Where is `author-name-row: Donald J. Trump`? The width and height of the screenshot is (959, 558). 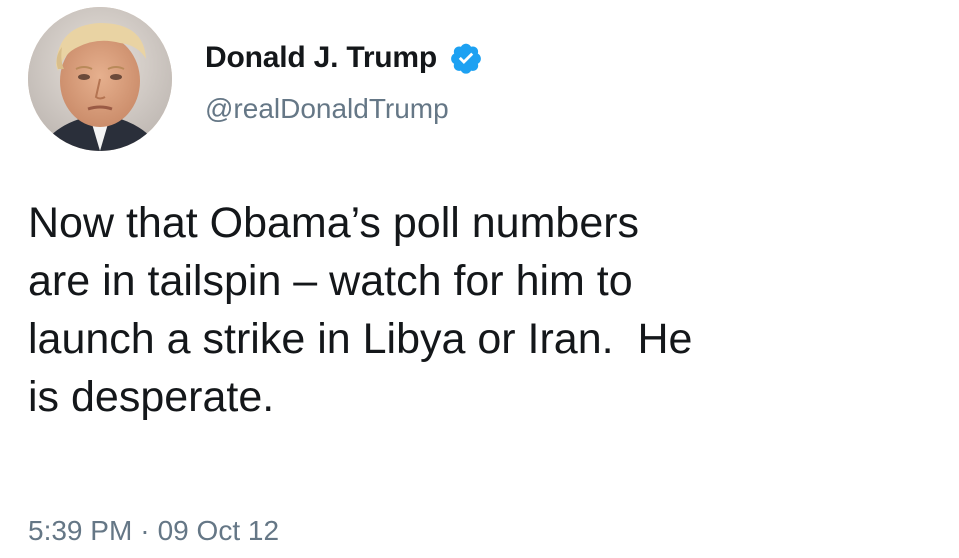
author-name-row: Donald J. Trump is located at coordinates (344, 58).